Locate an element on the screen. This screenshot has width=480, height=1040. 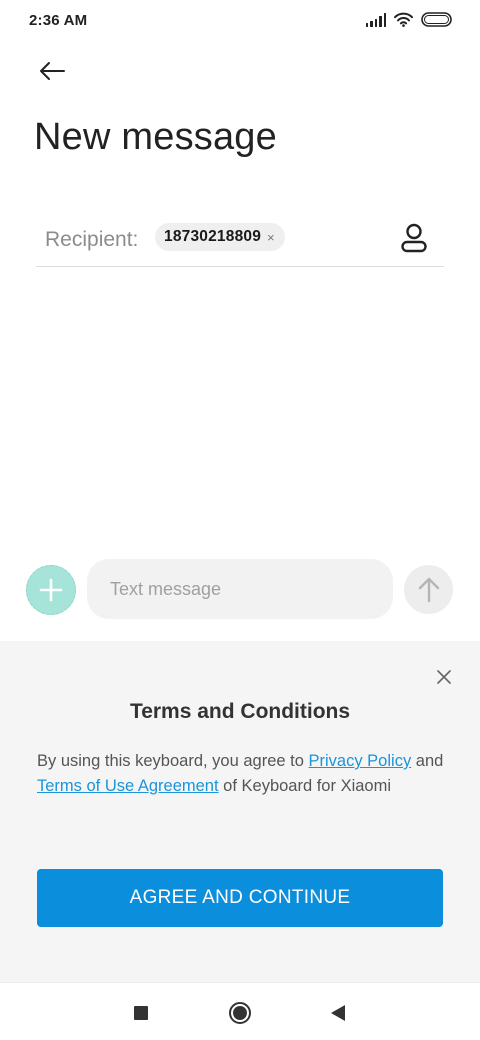
back-button is located at coordinates (52, 71).